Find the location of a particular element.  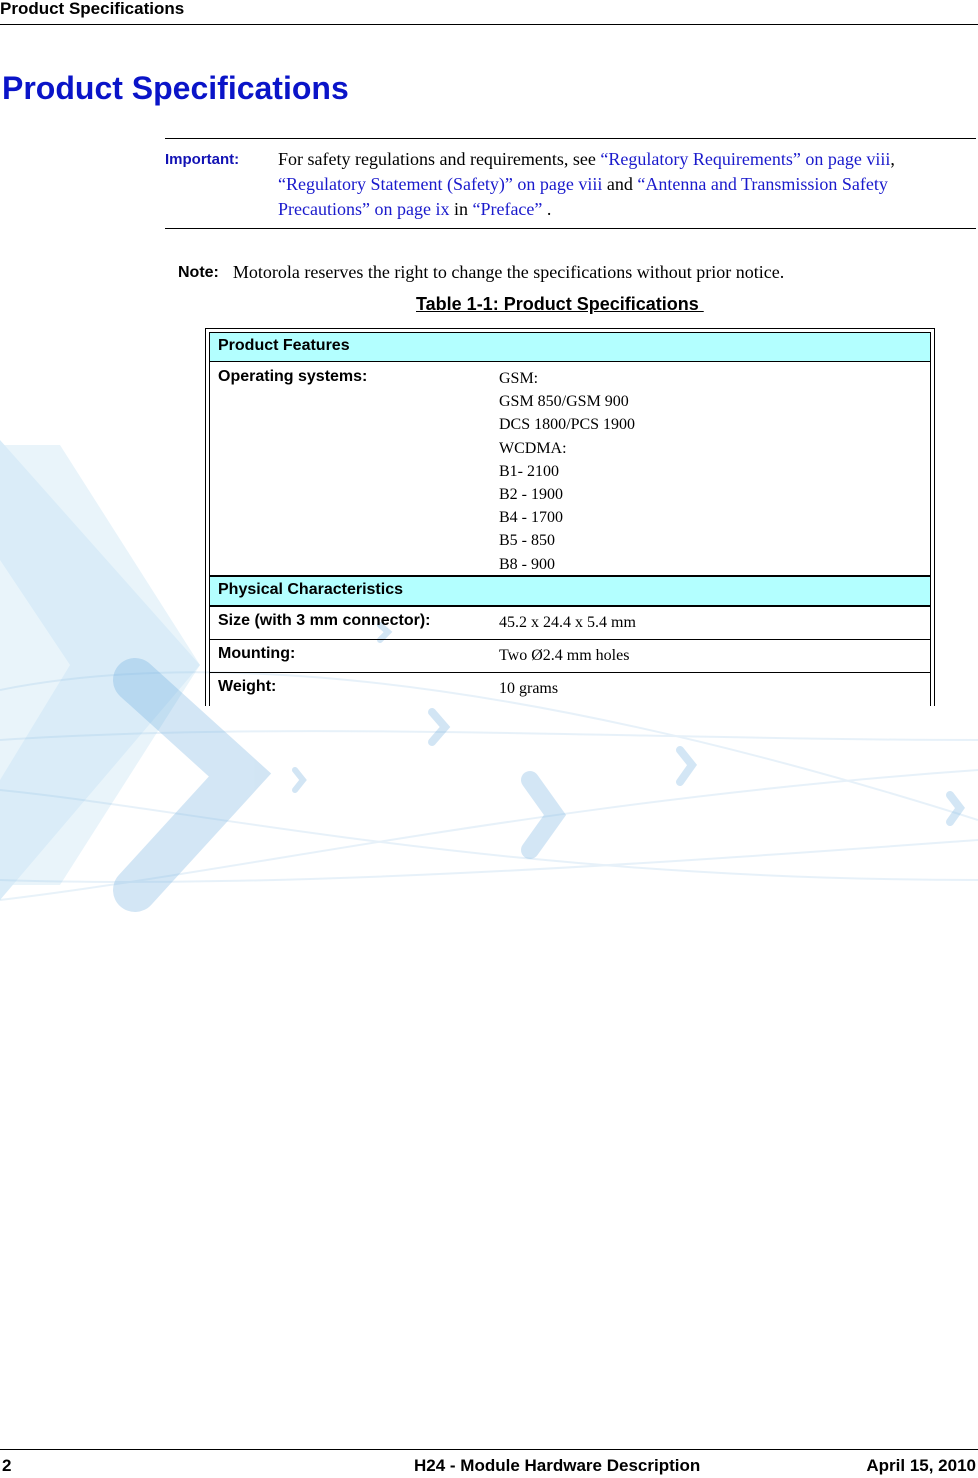

table-row-mounting: Mounting: Two Ø2.4 mm holes is located at coordinates (570, 656).